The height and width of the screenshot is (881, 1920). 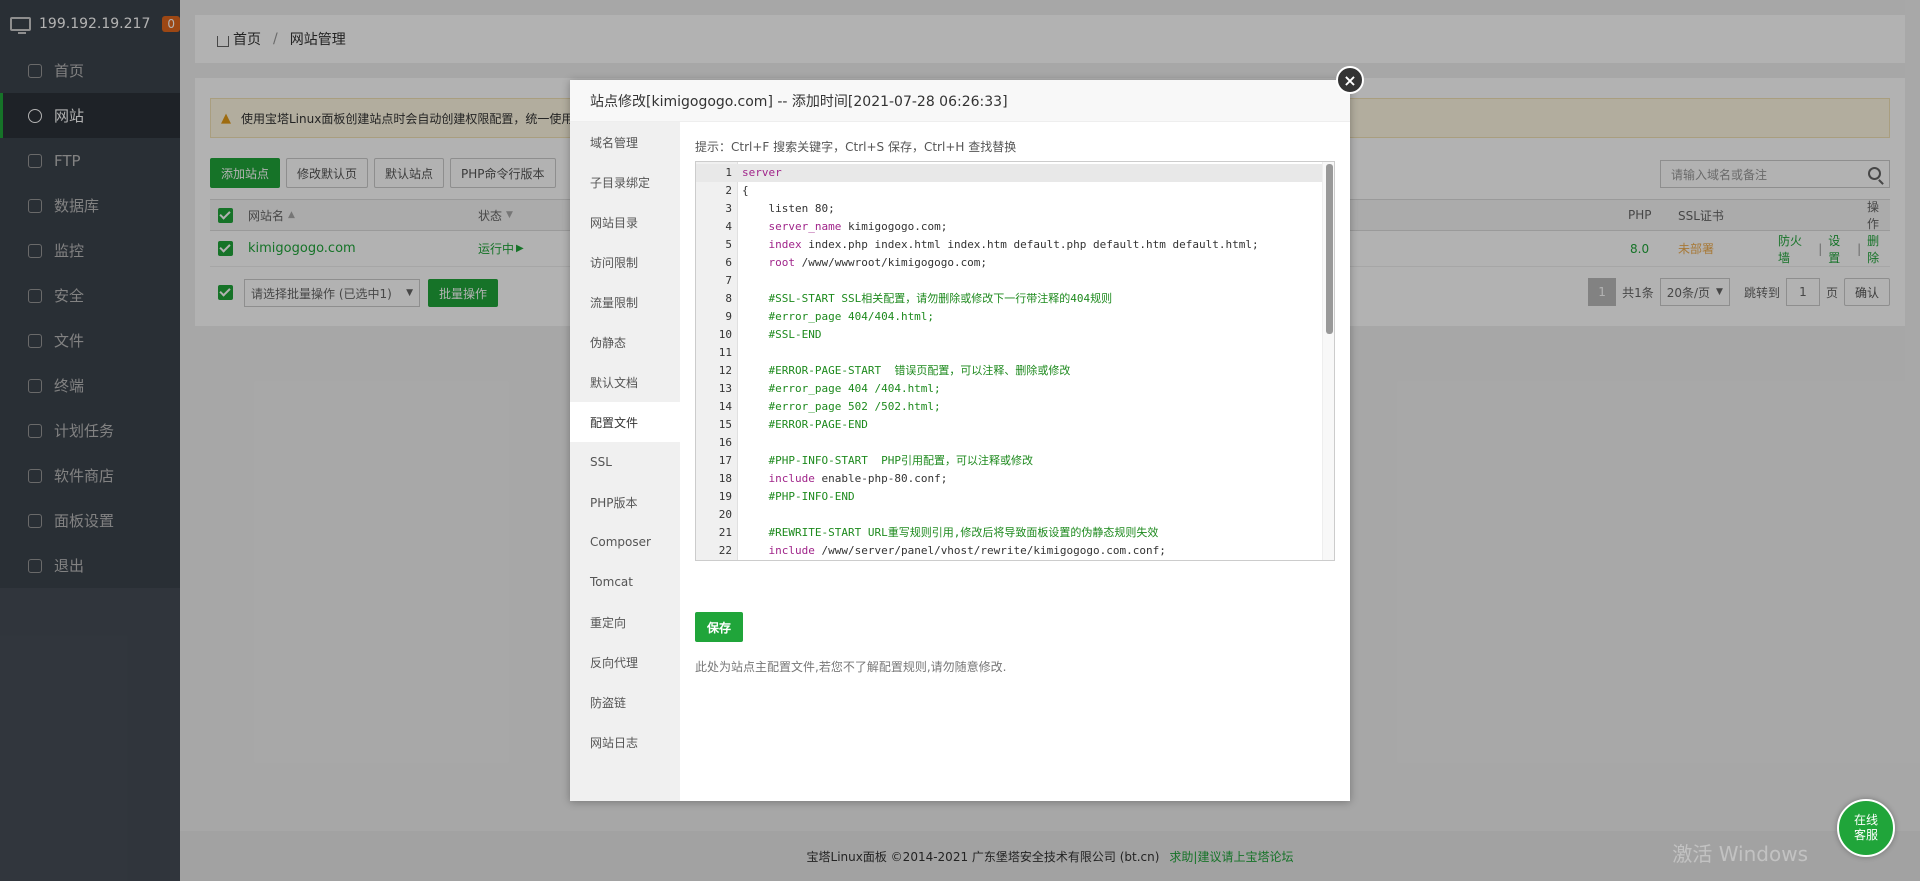 I want to click on code-line: 2{, so click(x=1009, y=191).